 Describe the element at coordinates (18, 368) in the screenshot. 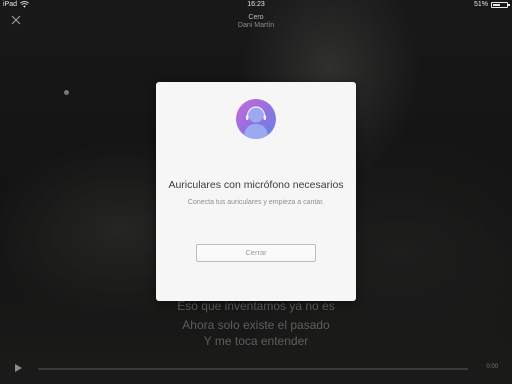

I see `play-icon` at that location.